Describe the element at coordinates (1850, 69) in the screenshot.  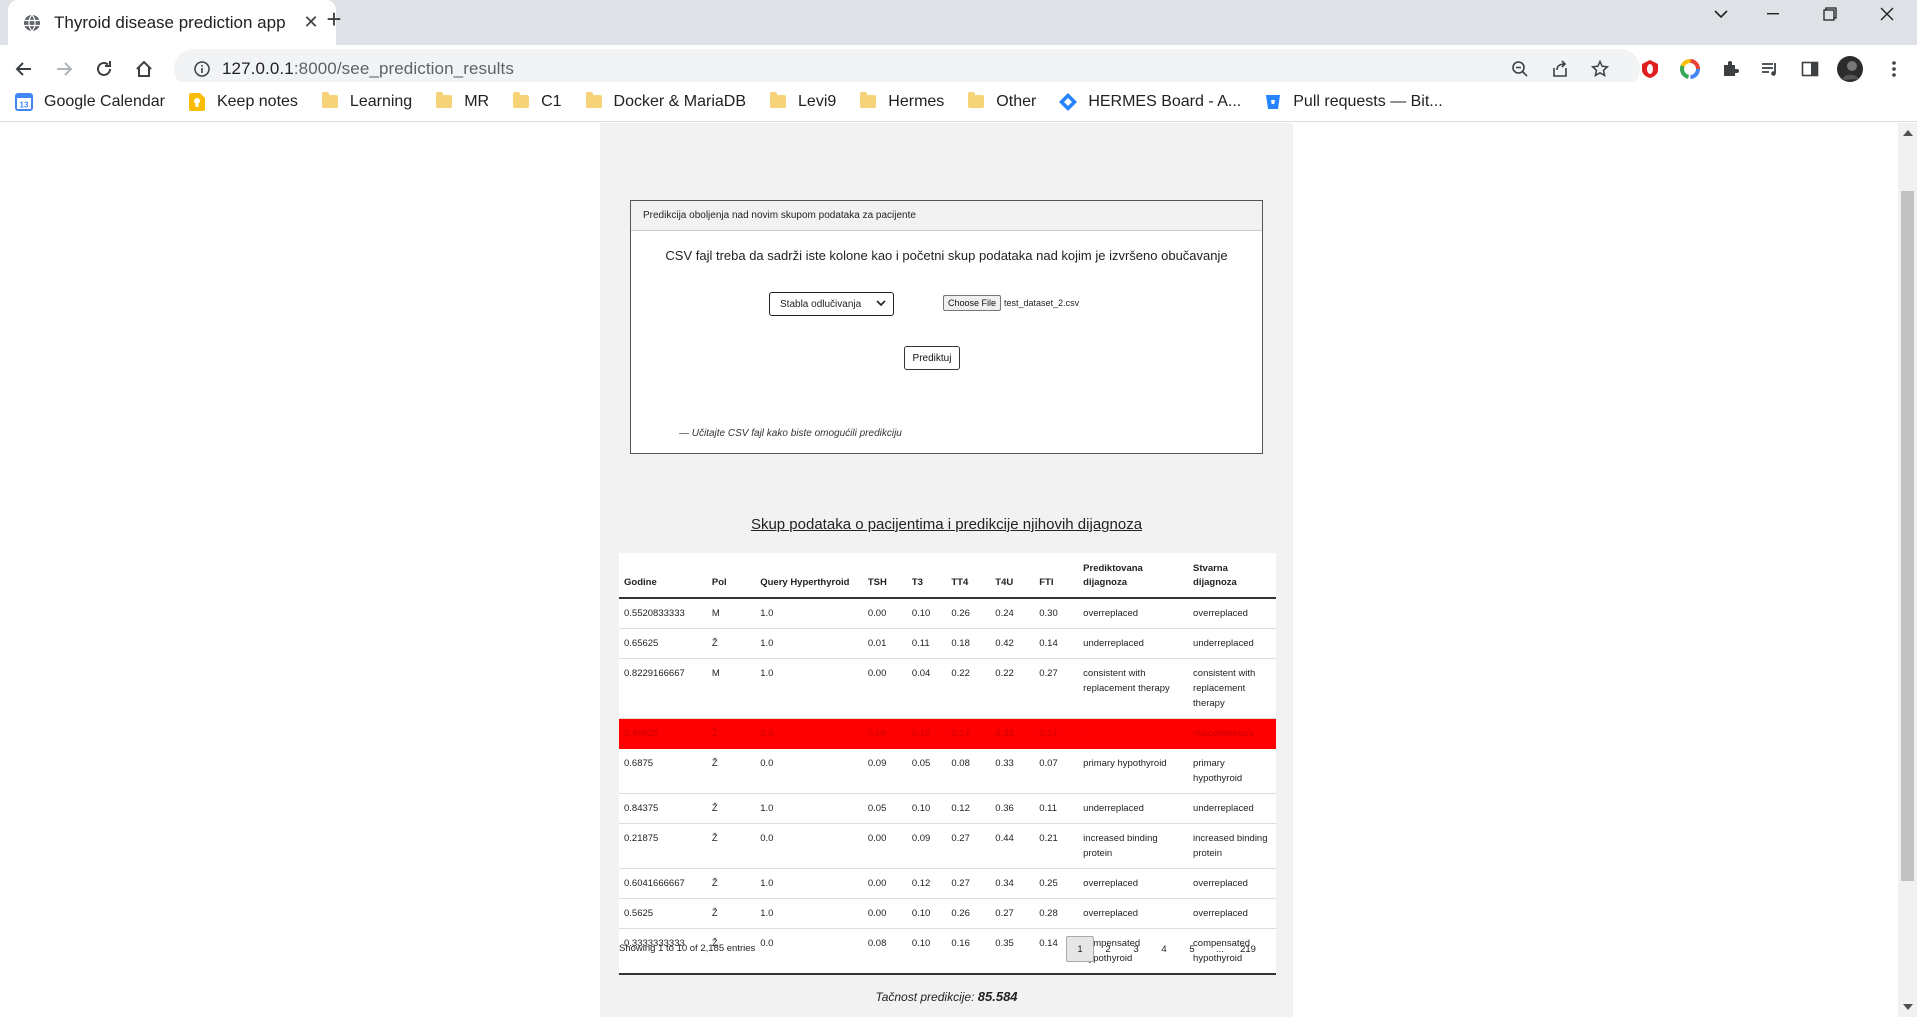
I see `profile-avatar` at that location.